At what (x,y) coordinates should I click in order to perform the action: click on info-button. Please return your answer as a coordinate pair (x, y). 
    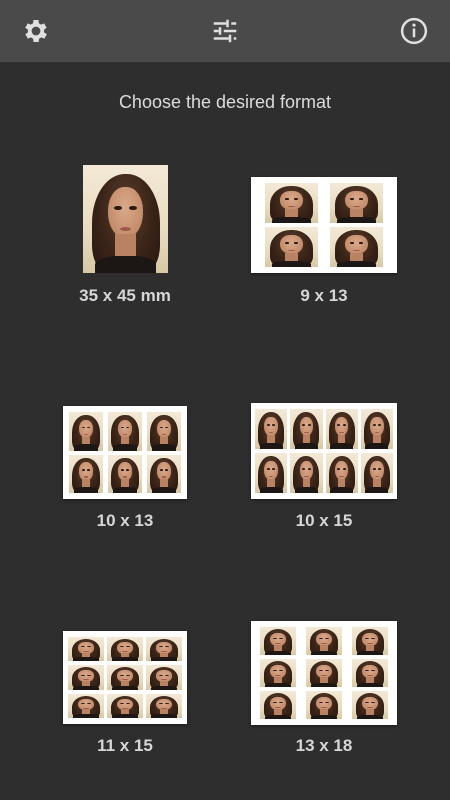
    Looking at the image, I should click on (414, 31).